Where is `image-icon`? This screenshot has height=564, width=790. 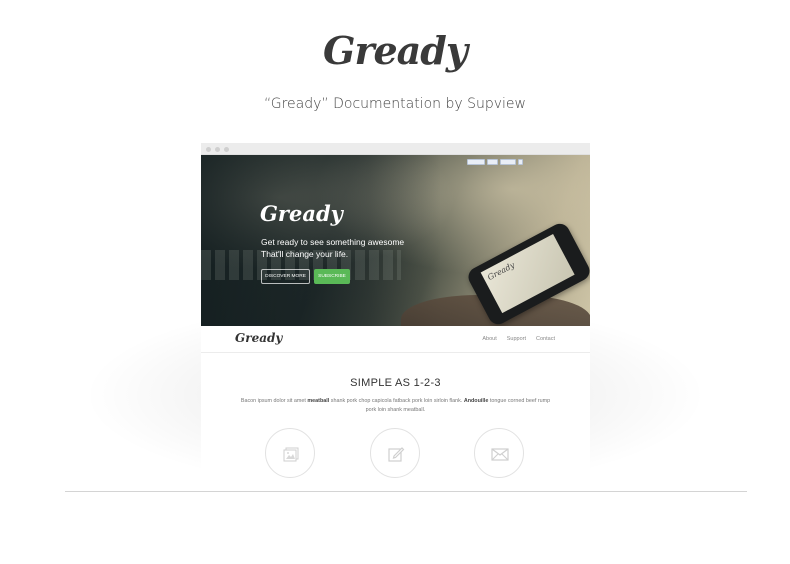 image-icon is located at coordinates (291, 454).